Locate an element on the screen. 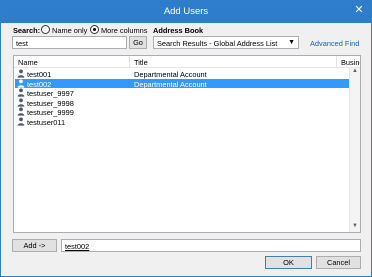 Image resolution: width=372 pixels, height=277 pixels. list-item: test002 Departmental Account is located at coordinates (182, 83).